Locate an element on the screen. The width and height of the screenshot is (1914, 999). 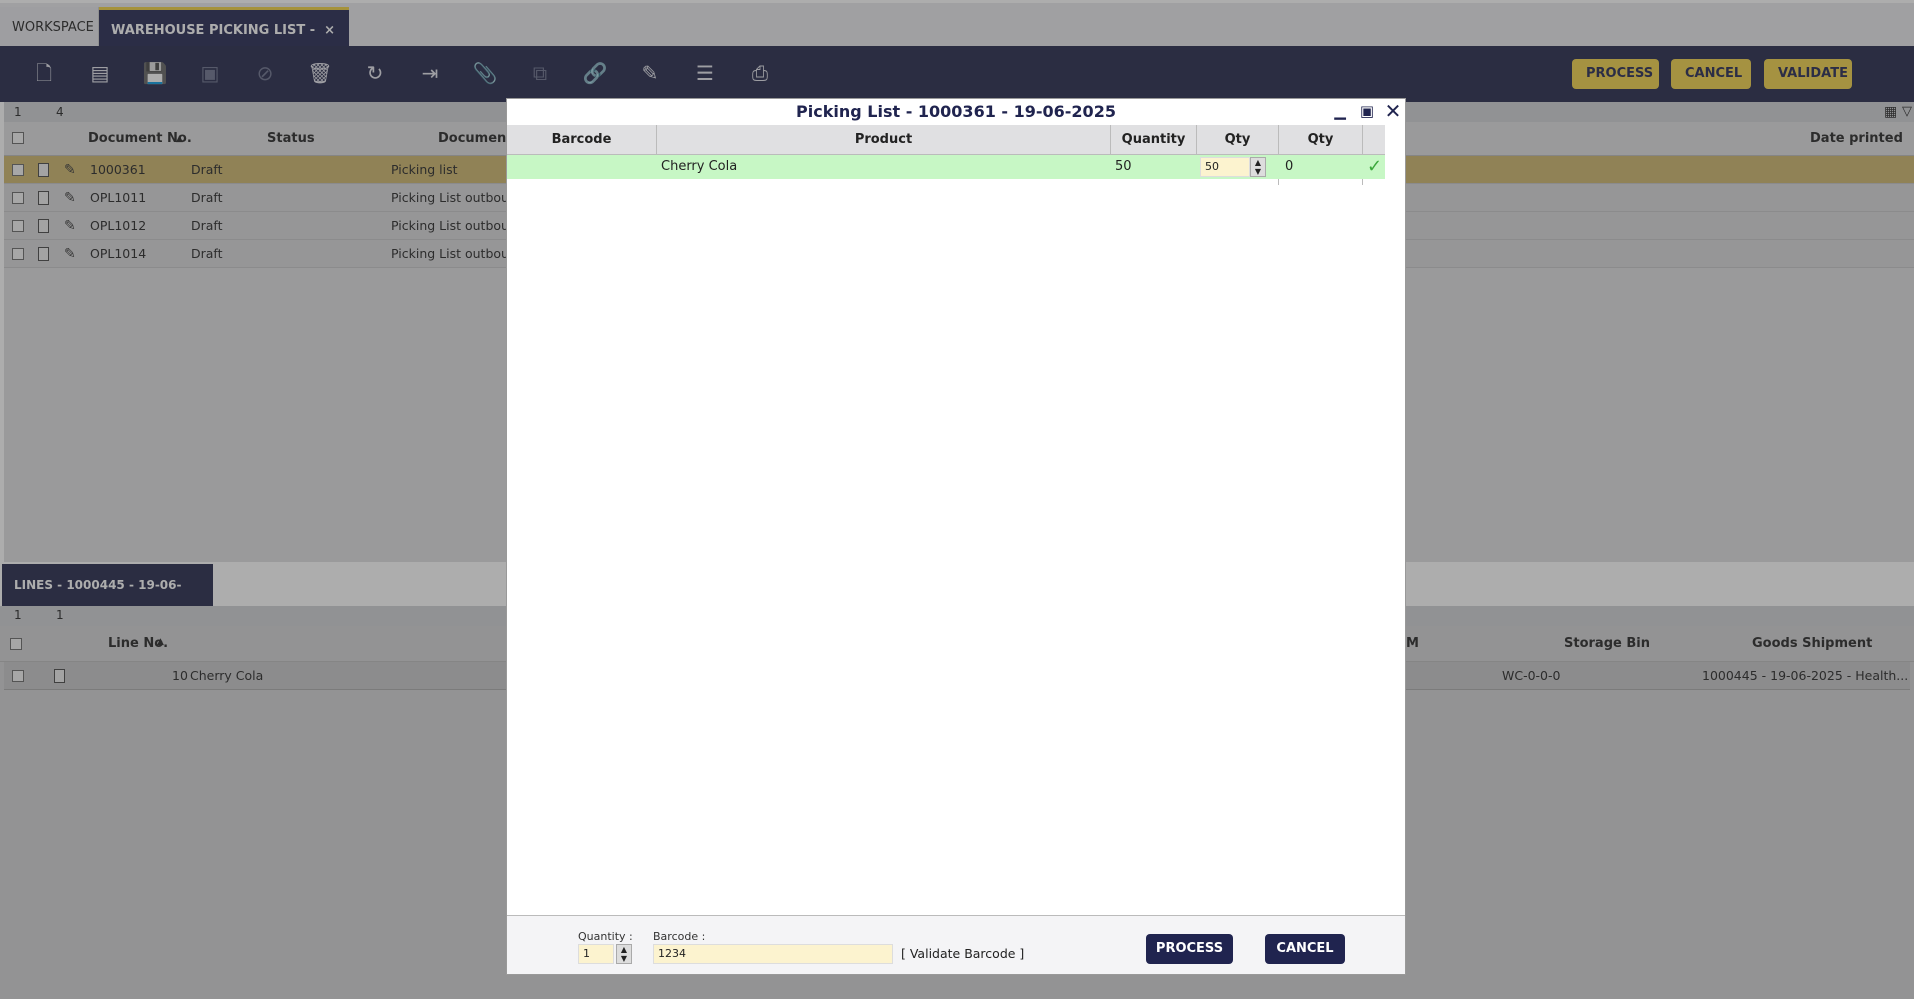
barcode-input: 1234 is located at coordinates (773, 954).